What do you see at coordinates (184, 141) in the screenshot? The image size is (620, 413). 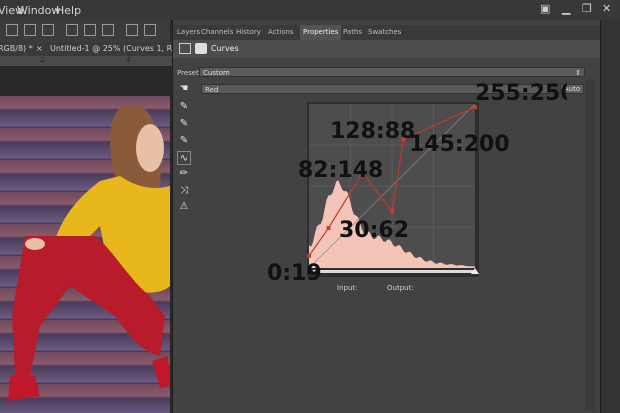 I see `eyedropper-white-icon: ✎` at bounding box center [184, 141].